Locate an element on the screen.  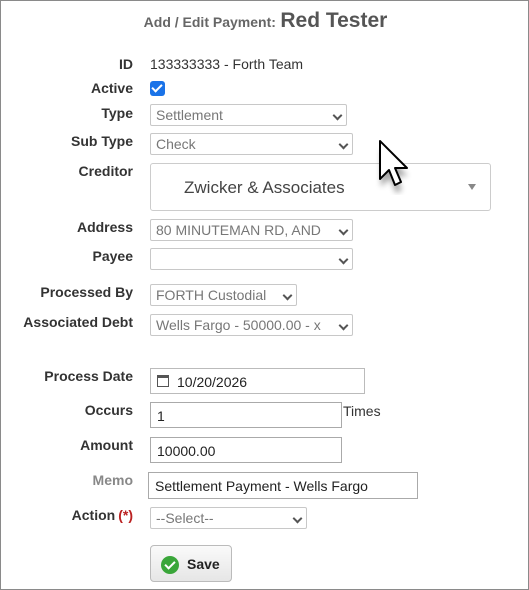
action-select-value: --Select-- is located at coordinates (185, 518).